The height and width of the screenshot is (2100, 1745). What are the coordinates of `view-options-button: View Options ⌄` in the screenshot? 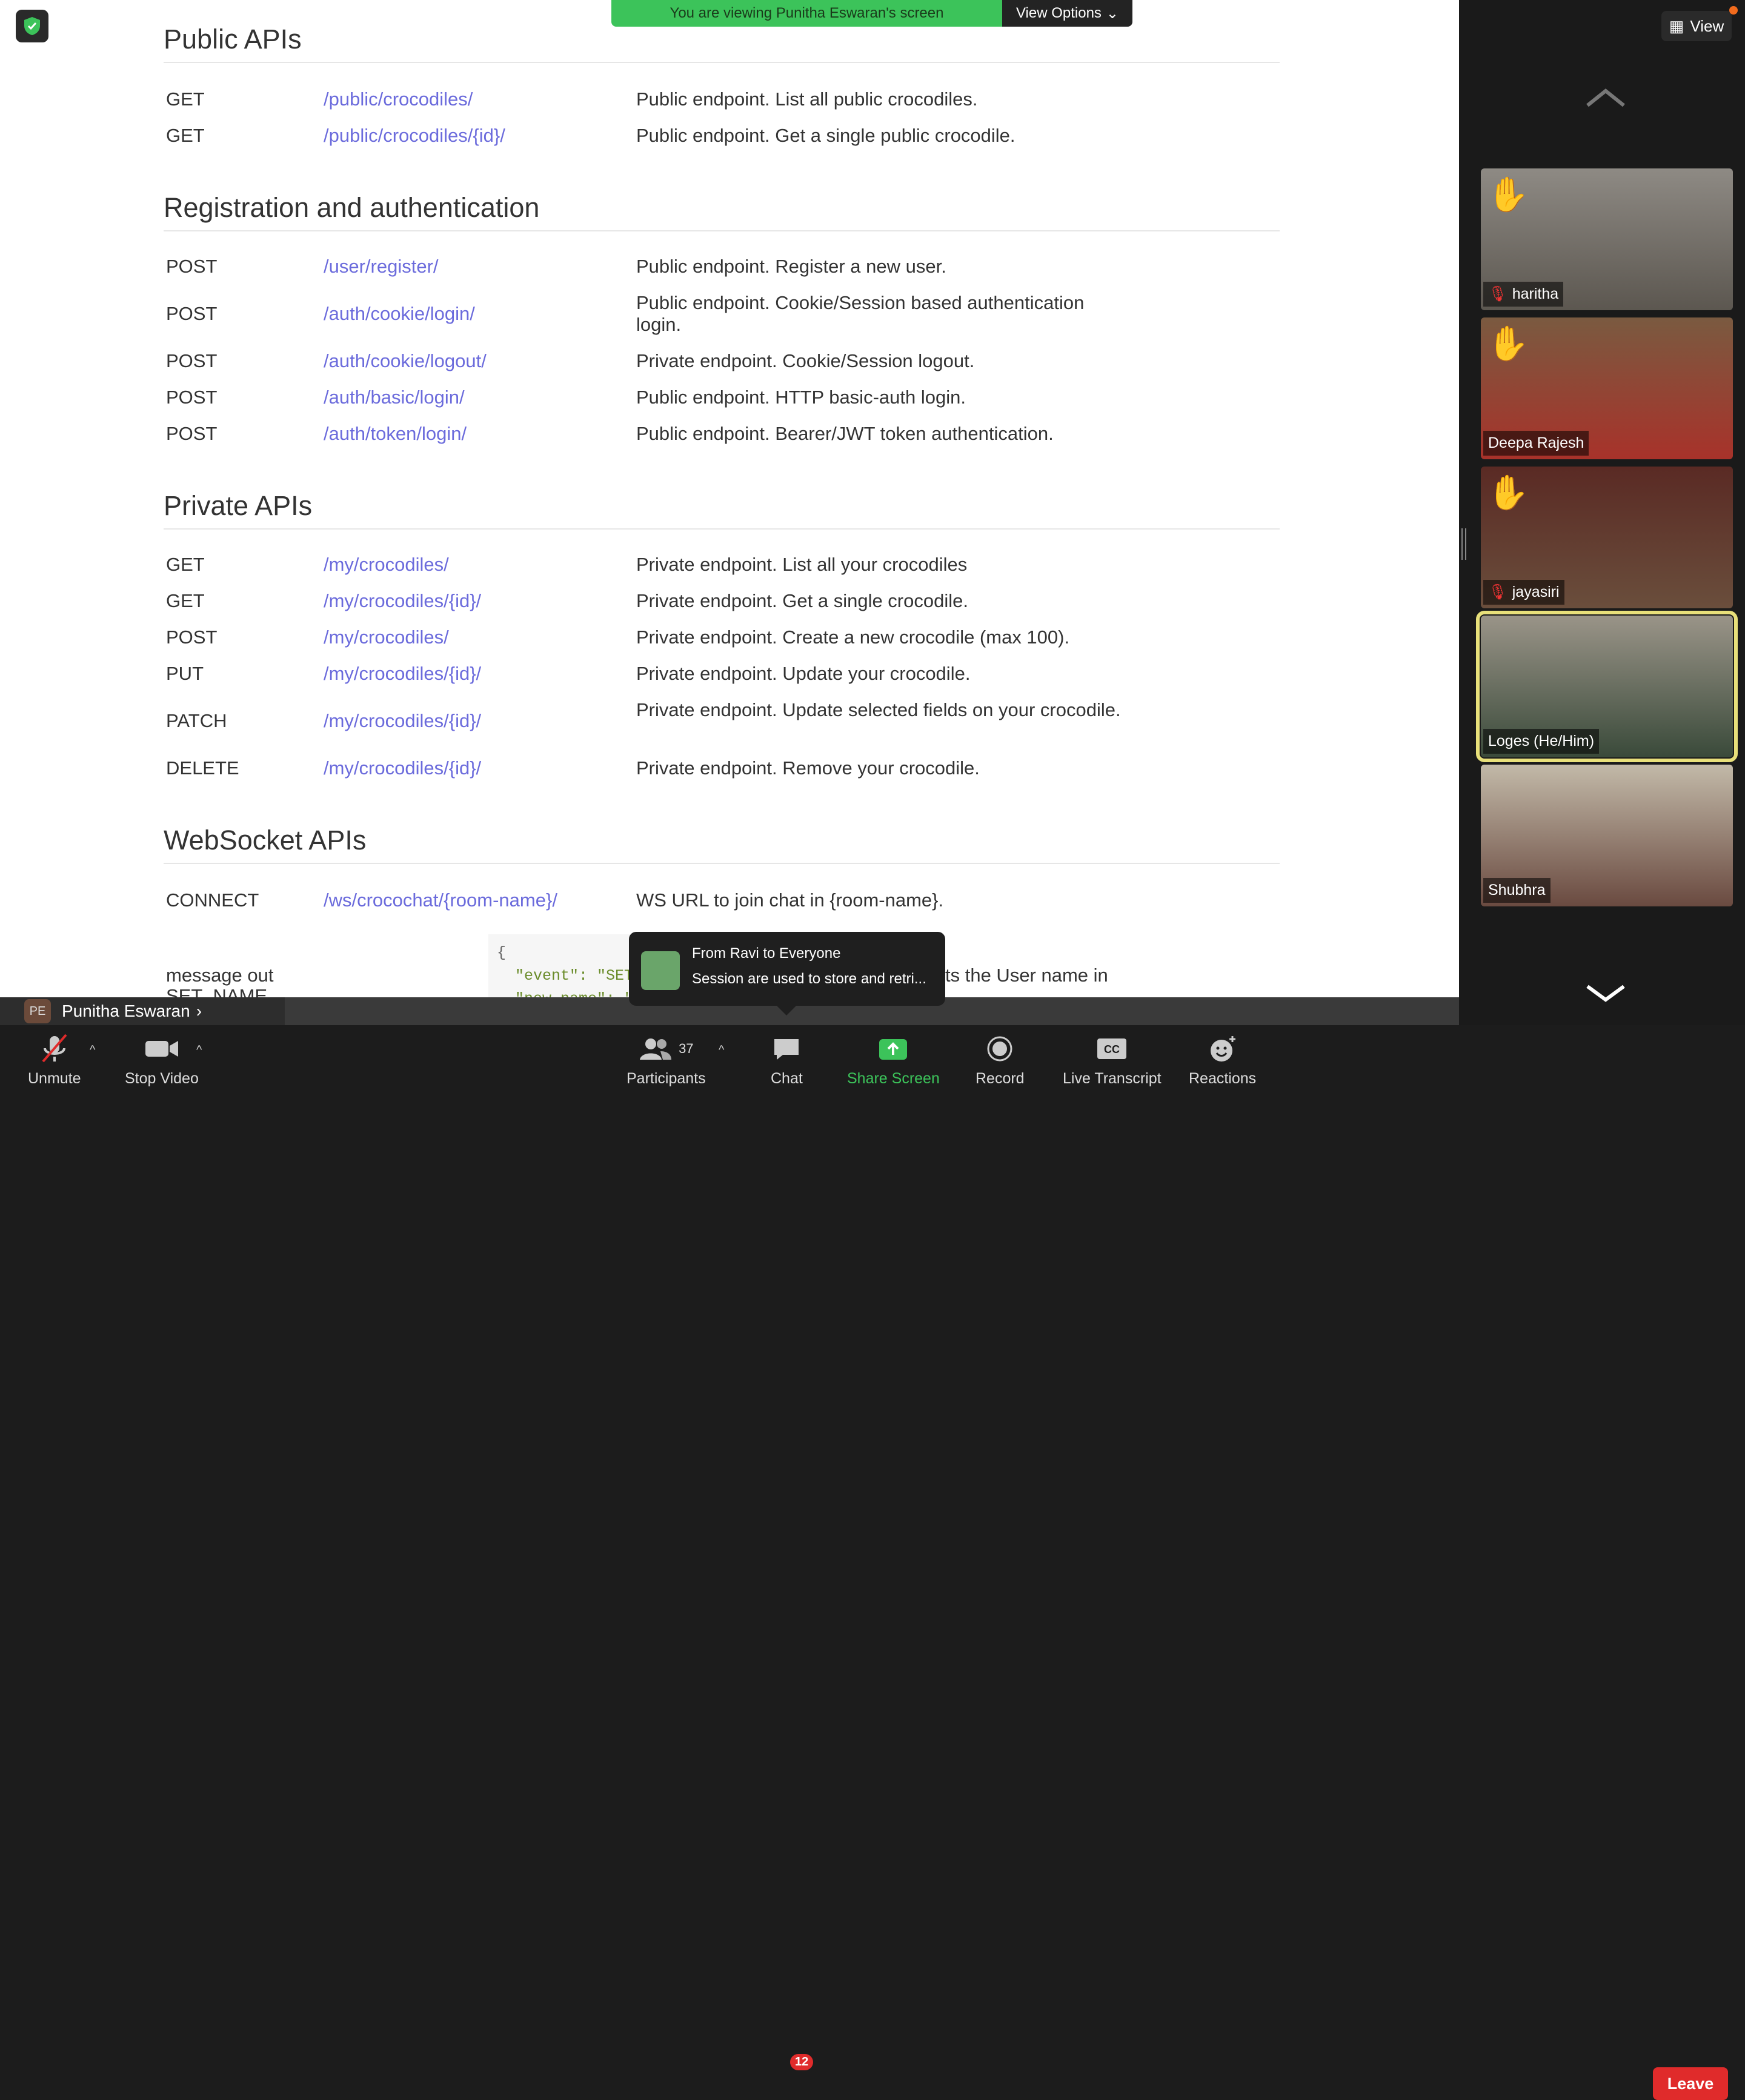 It's located at (1067, 13).